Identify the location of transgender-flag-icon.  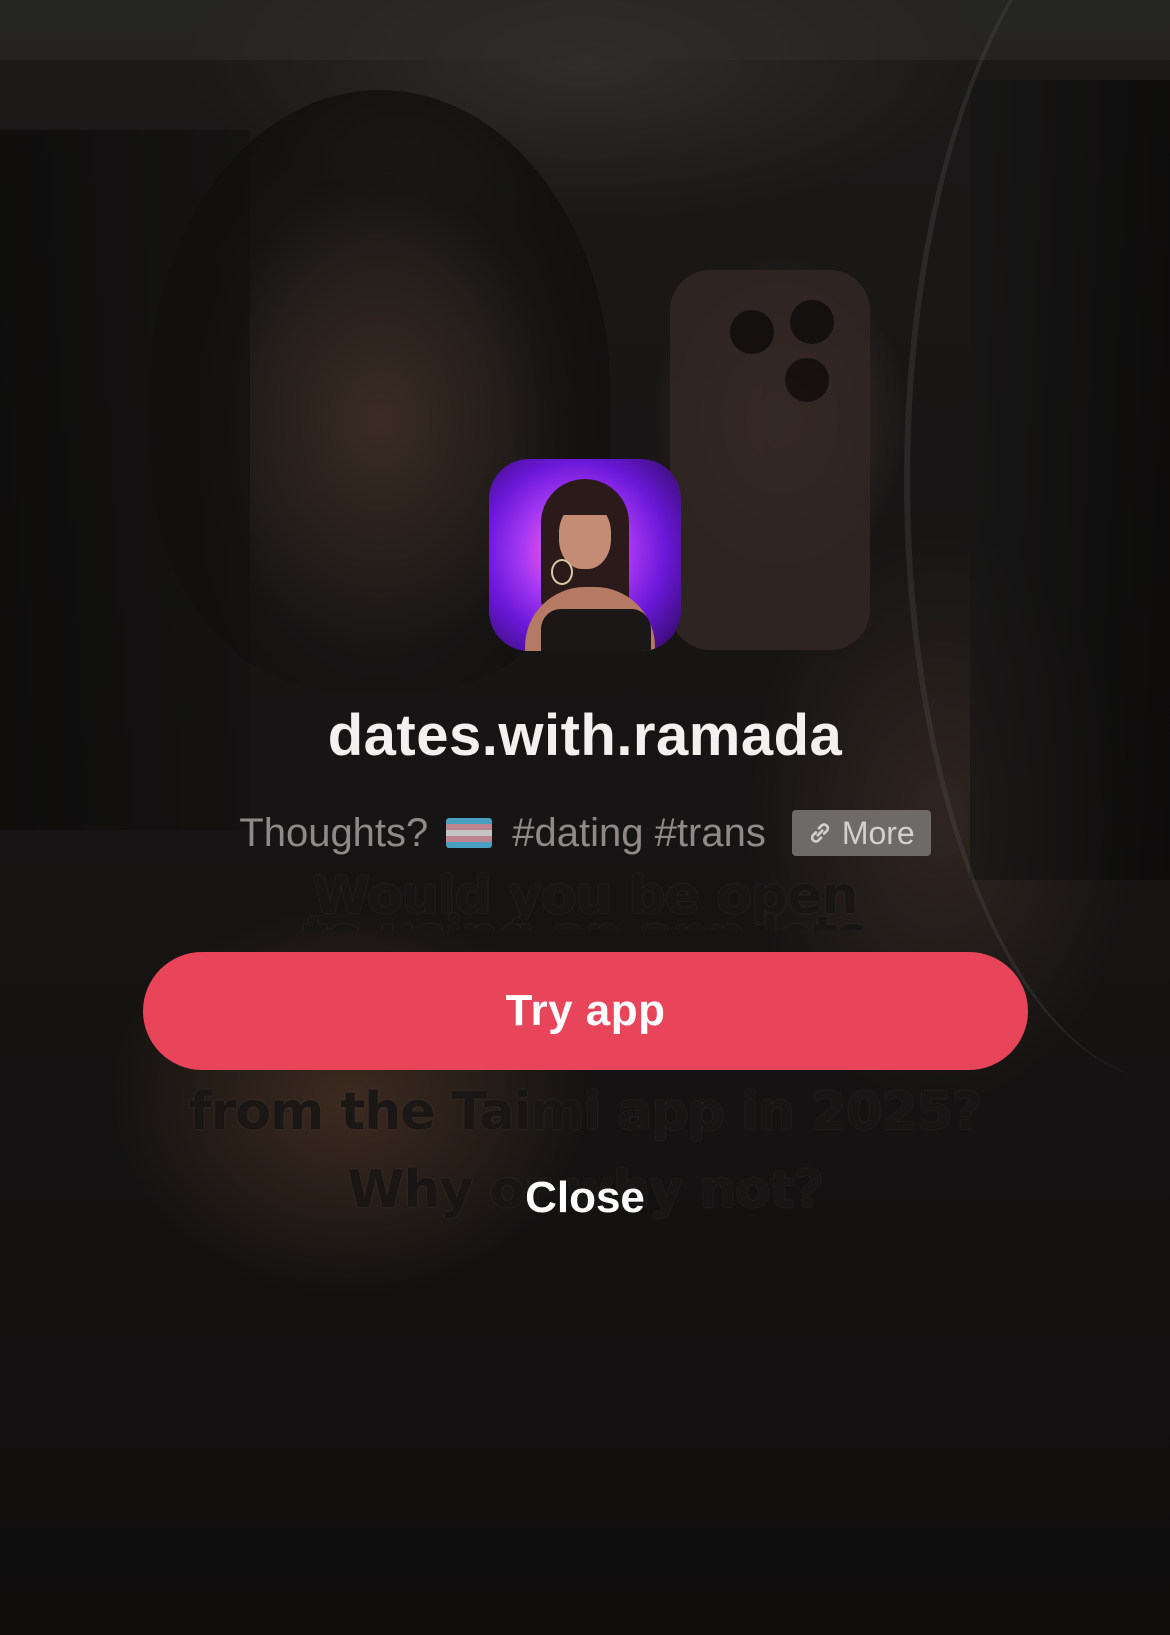
(469, 833).